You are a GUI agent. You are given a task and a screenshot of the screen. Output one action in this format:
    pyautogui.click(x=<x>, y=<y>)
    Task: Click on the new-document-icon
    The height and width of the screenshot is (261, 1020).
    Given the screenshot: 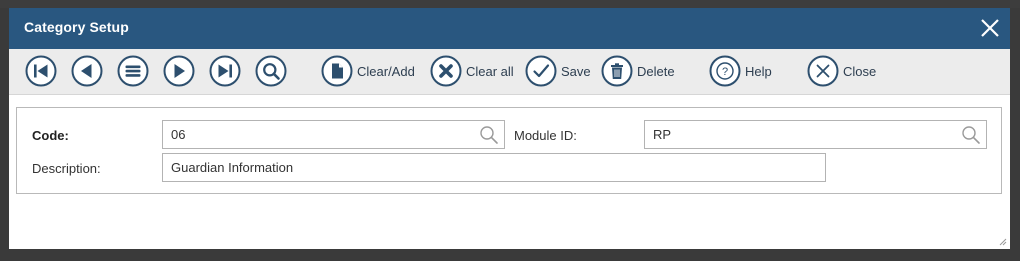 What is the action you would take?
    pyautogui.click(x=337, y=71)
    